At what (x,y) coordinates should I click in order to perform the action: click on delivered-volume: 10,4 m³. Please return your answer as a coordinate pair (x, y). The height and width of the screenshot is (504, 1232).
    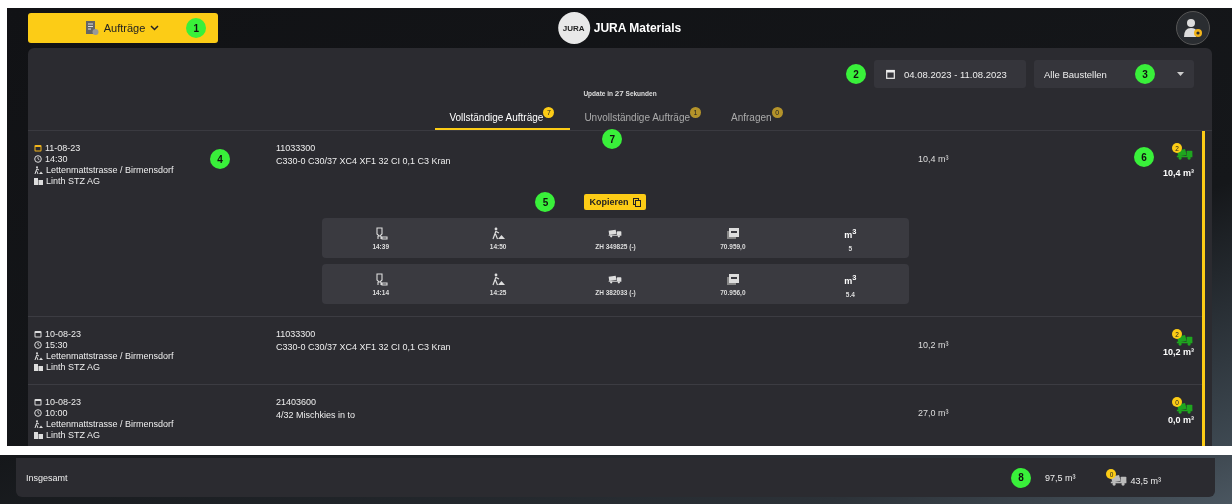
    Looking at the image, I should click on (1178, 173).